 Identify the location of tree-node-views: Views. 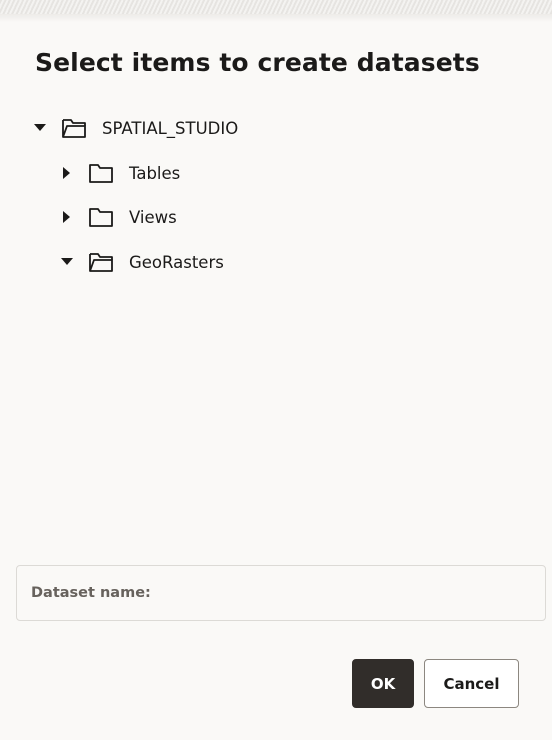
(118, 217).